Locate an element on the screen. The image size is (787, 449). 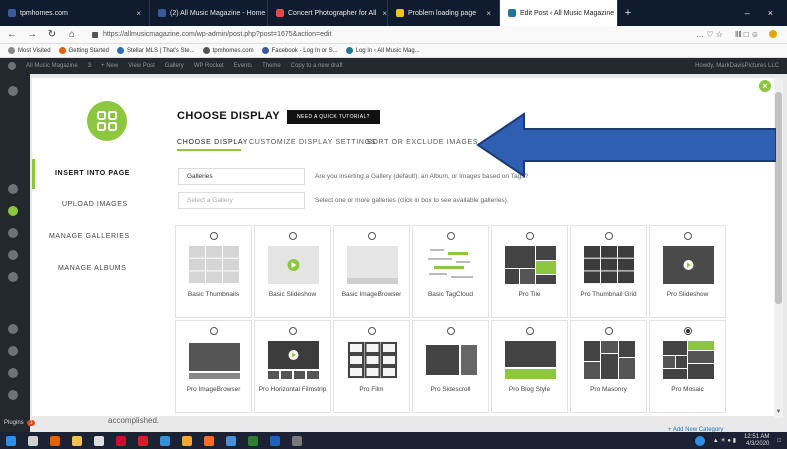
display-type-tile: Pro Mosaic is located at coordinates (687, 366).